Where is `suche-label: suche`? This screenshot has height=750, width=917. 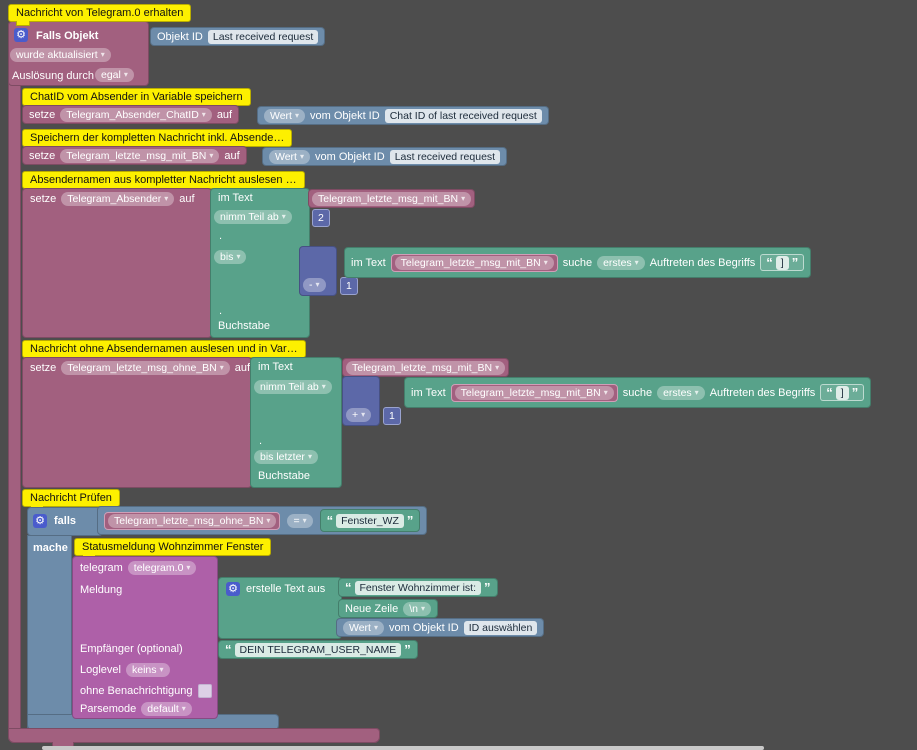
suche-label: suche is located at coordinates (637, 392).